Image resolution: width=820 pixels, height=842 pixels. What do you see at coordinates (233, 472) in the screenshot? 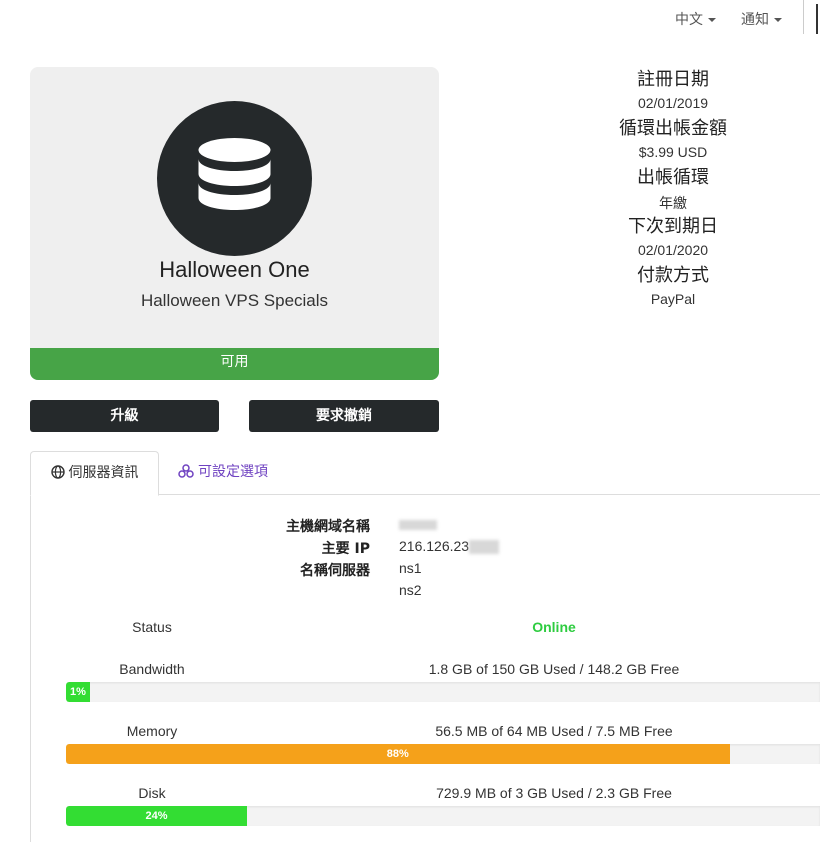
I see `tab-configurable-options-label: 可設定選項` at bounding box center [233, 472].